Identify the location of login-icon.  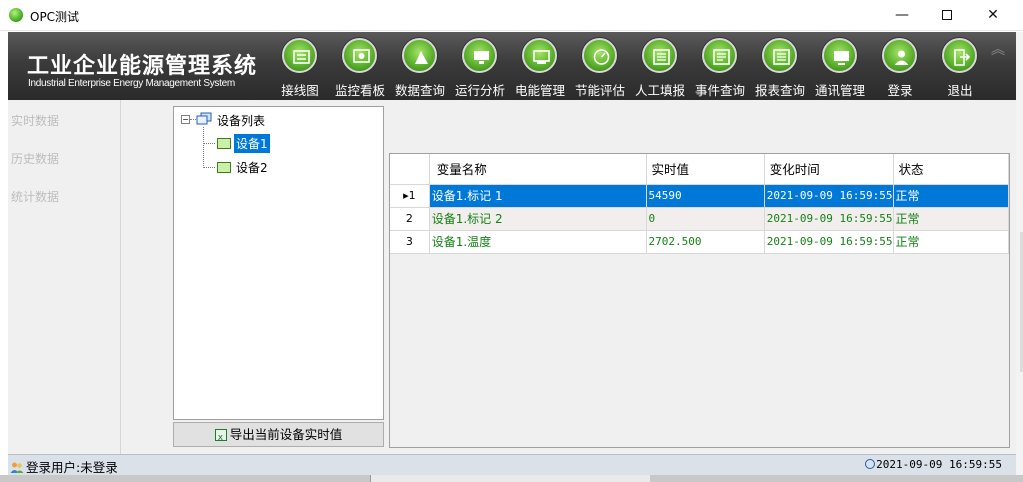
(899, 55).